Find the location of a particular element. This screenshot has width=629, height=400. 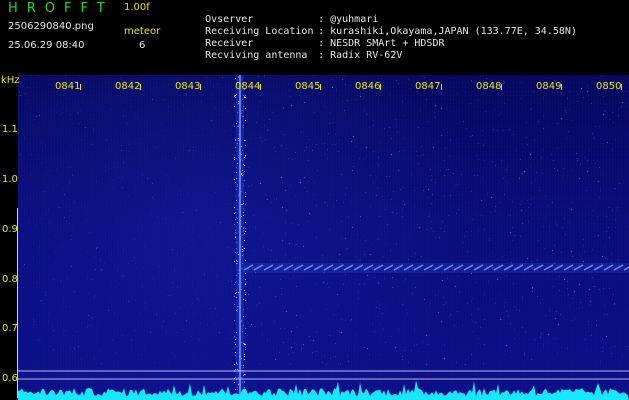

info-value: Radix RV-62V is located at coordinates (366, 55).